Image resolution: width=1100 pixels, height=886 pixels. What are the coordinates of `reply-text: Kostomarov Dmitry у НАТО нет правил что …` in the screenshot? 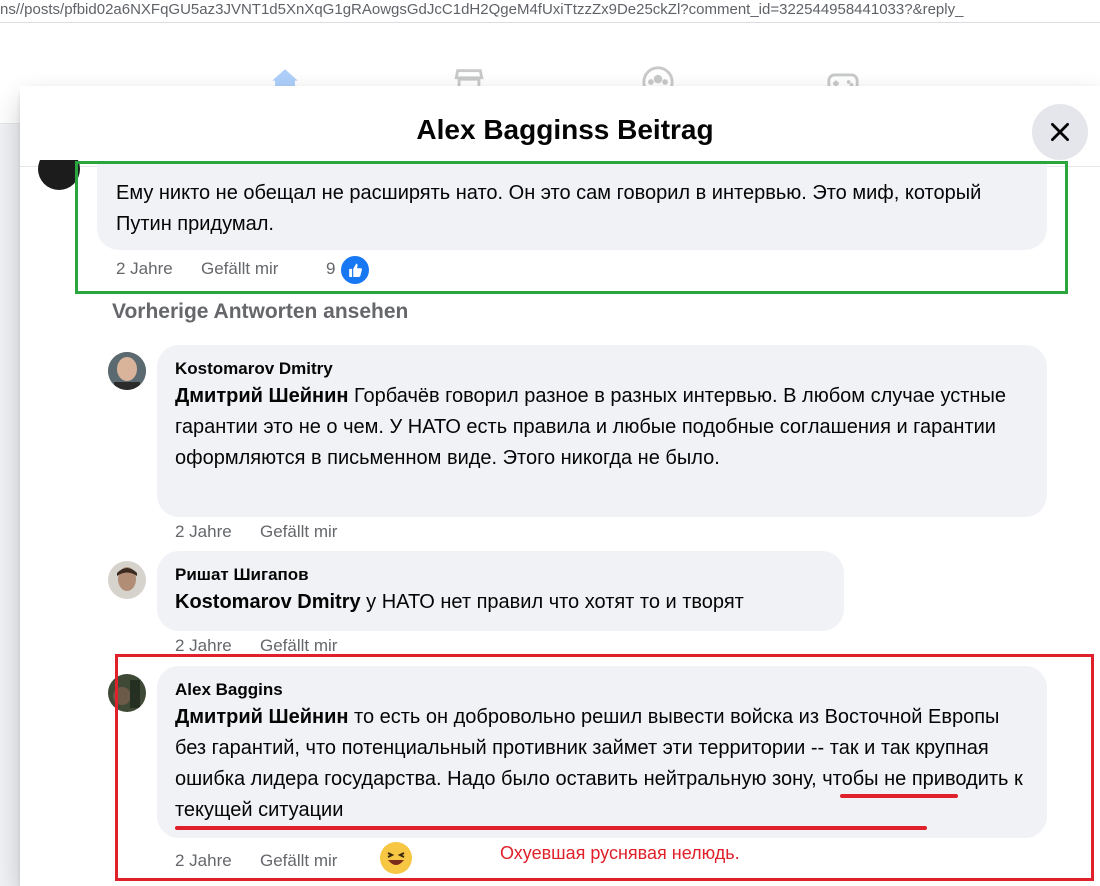 It's located at (602, 602).